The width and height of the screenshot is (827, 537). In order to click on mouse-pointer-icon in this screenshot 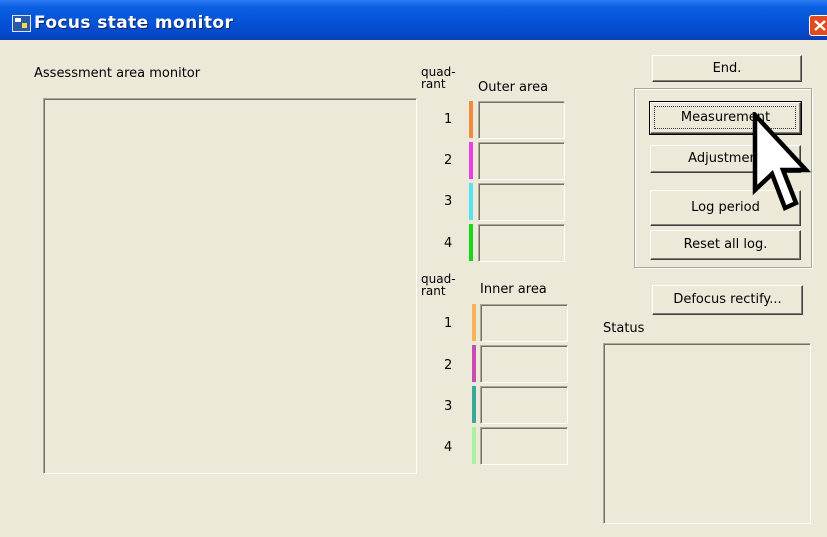, I will do `click(782, 162)`.